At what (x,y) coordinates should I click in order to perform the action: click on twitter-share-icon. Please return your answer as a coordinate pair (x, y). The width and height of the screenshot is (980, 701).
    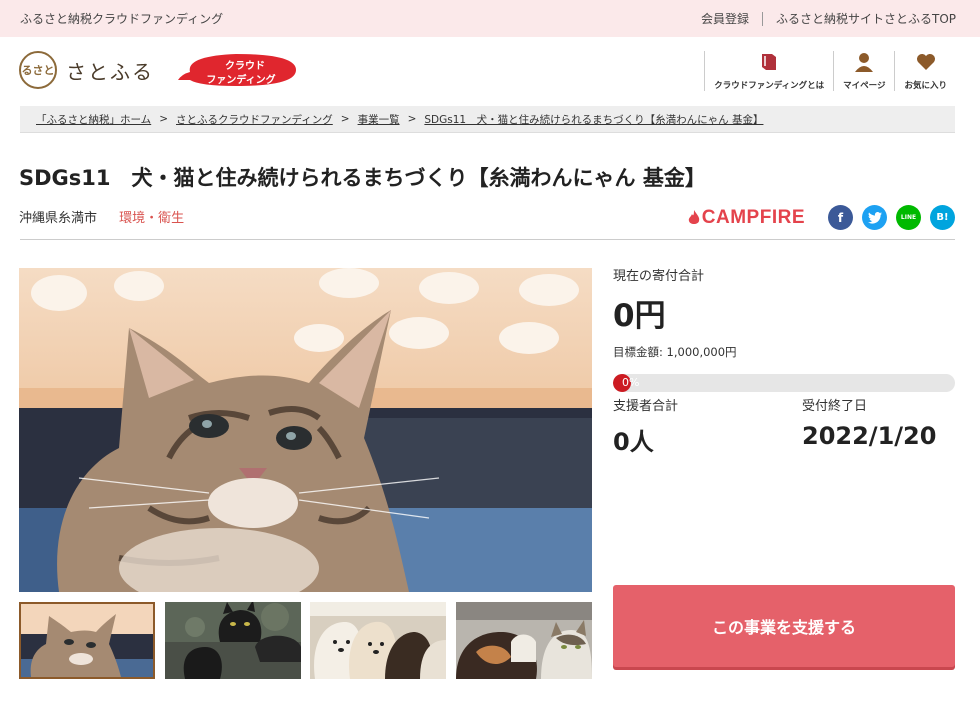
    Looking at the image, I should click on (874, 217).